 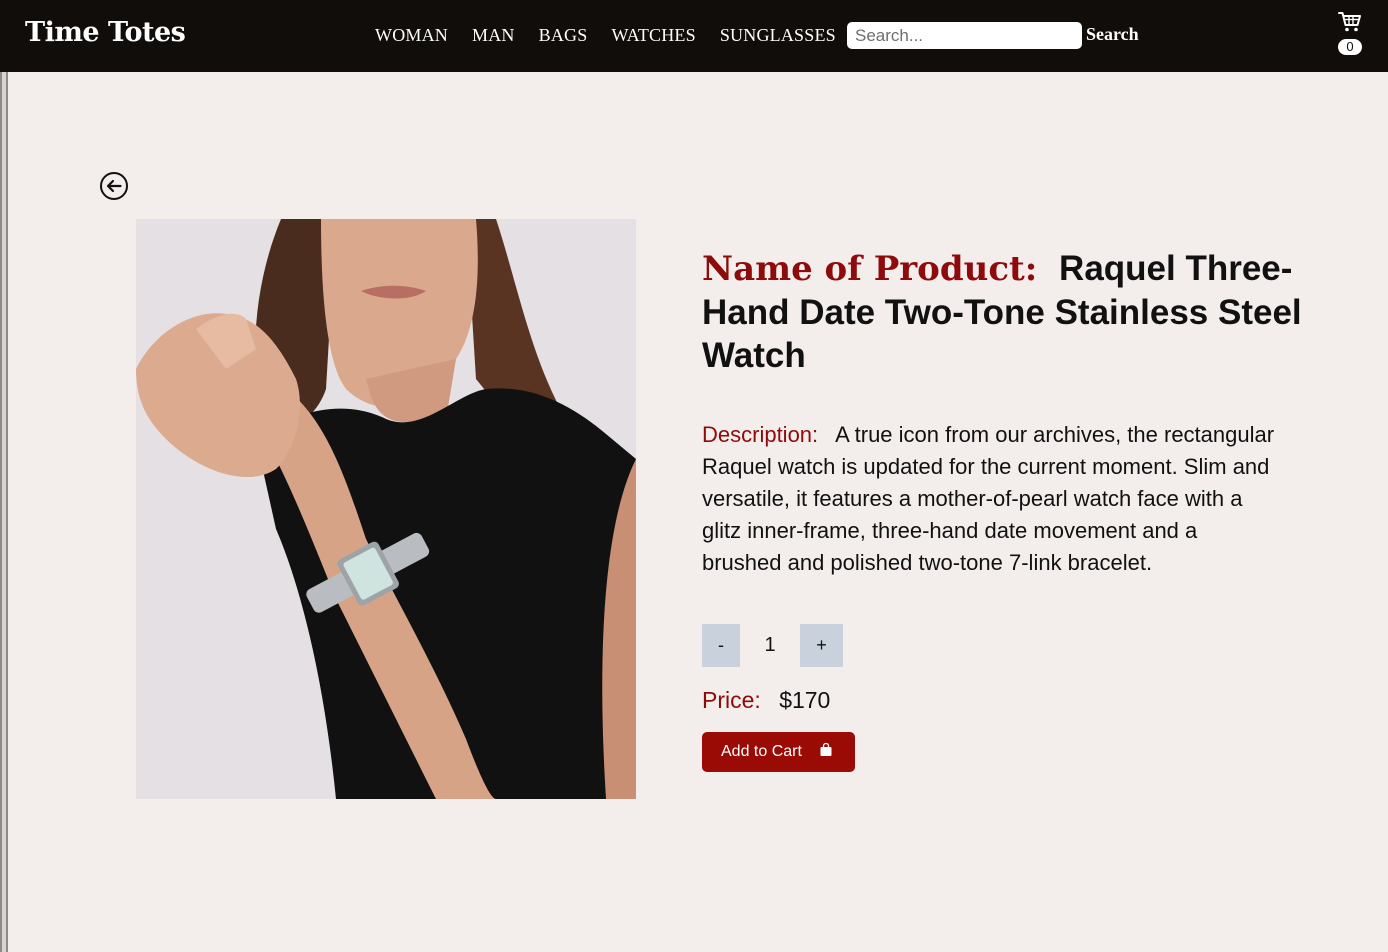 I want to click on add-to-cart-label: Add to Cart, so click(x=761, y=751).